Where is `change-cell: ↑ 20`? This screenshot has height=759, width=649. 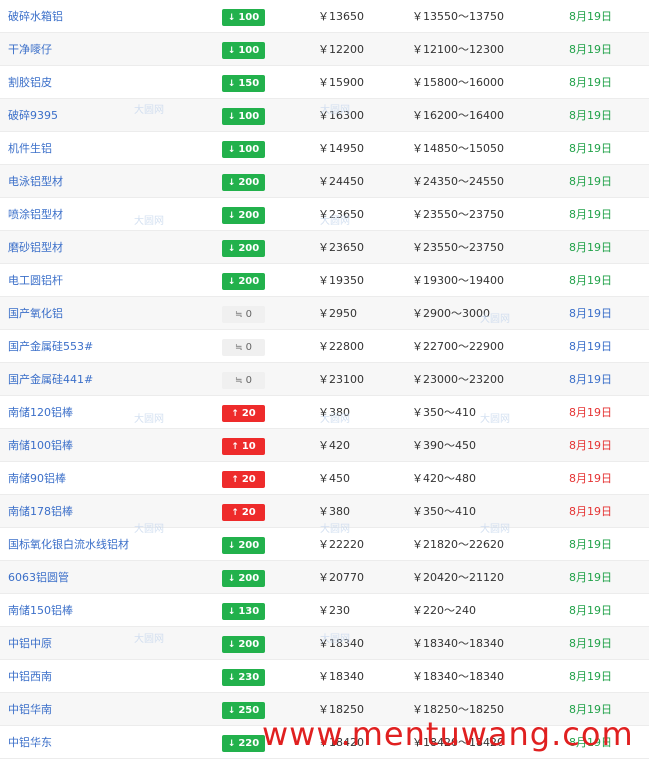
change-cell: ↑ 20 is located at coordinates (243, 479).